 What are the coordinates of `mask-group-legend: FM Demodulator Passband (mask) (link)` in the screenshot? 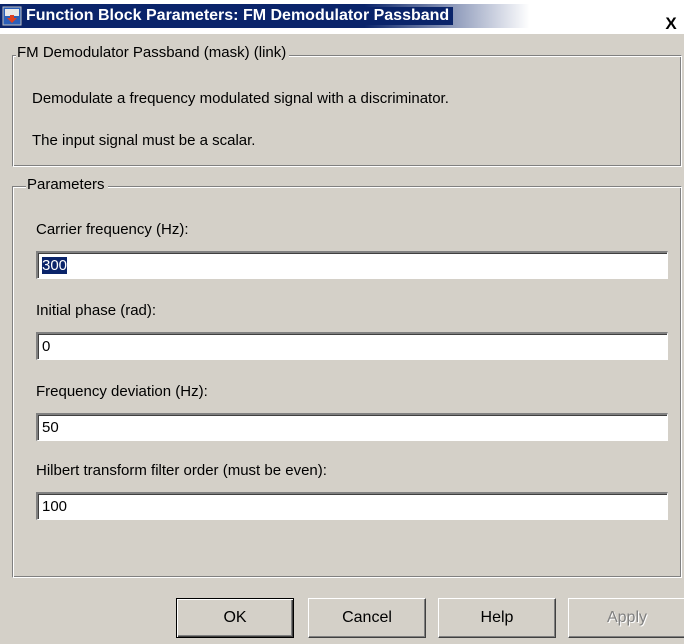 It's located at (153, 52).